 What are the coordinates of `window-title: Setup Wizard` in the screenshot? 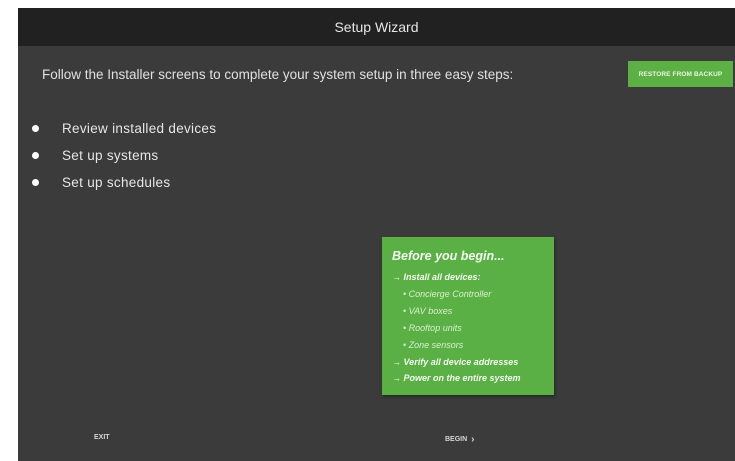 It's located at (376, 27).